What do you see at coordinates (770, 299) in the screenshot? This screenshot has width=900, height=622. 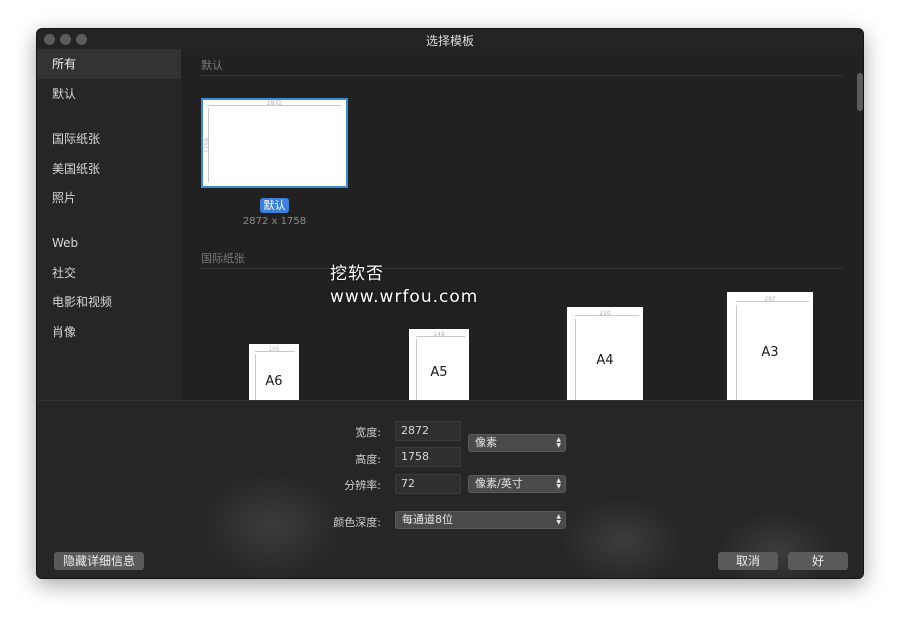 I see `width-dimension-text: 297` at bounding box center [770, 299].